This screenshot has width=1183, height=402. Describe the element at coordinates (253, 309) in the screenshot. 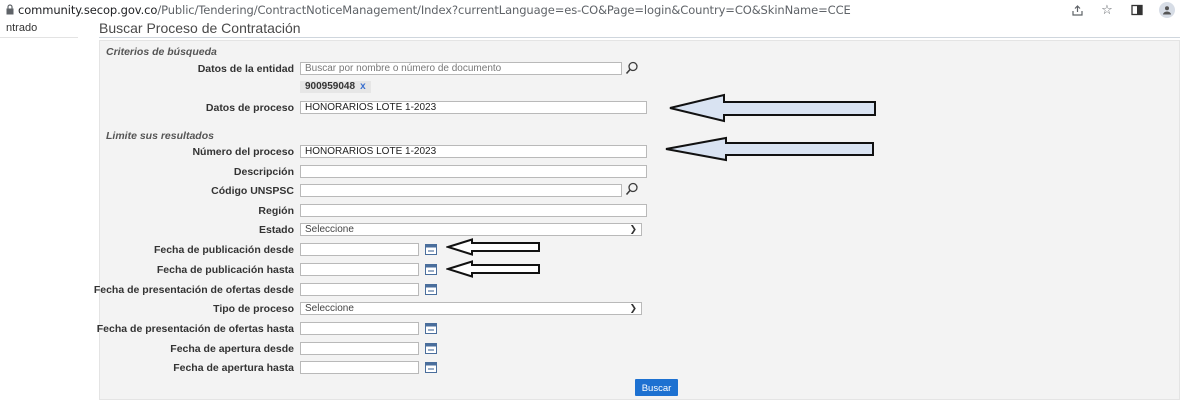

I see `tipo-label: Tipo de proceso` at that location.